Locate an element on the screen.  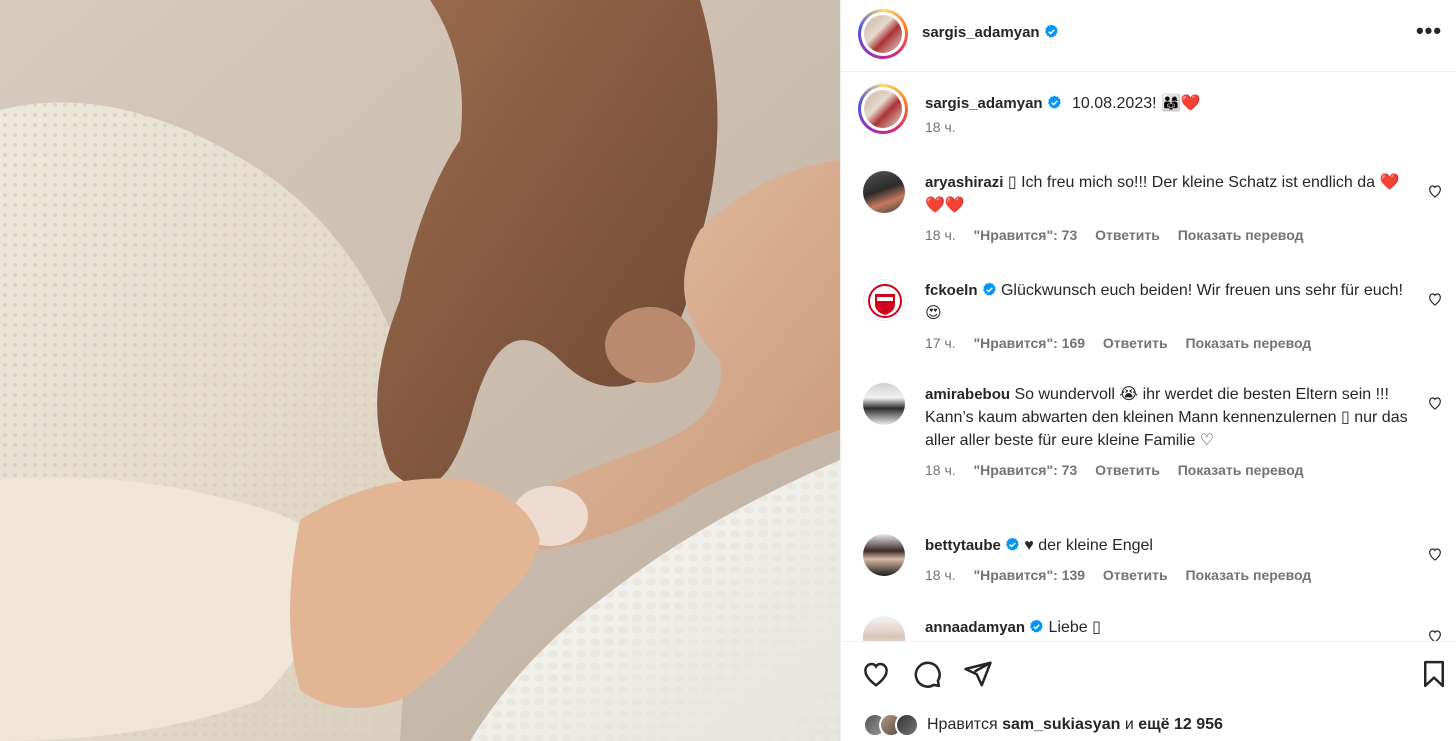
likes-and: и is located at coordinates (1129, 724).